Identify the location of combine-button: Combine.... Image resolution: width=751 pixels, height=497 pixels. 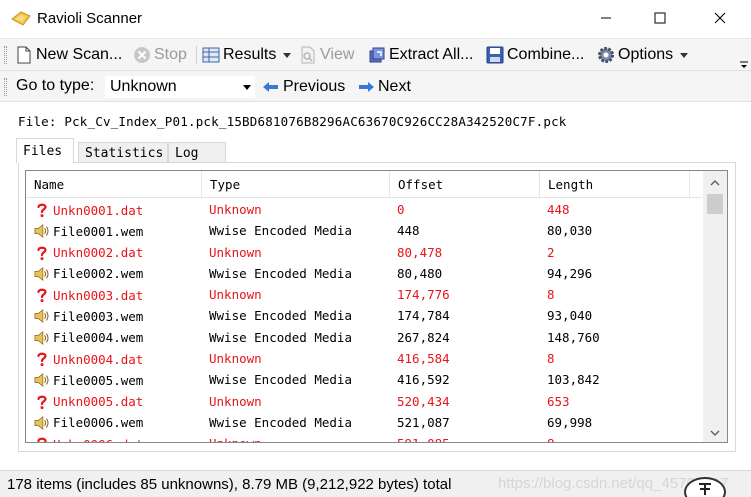
(535, 55).